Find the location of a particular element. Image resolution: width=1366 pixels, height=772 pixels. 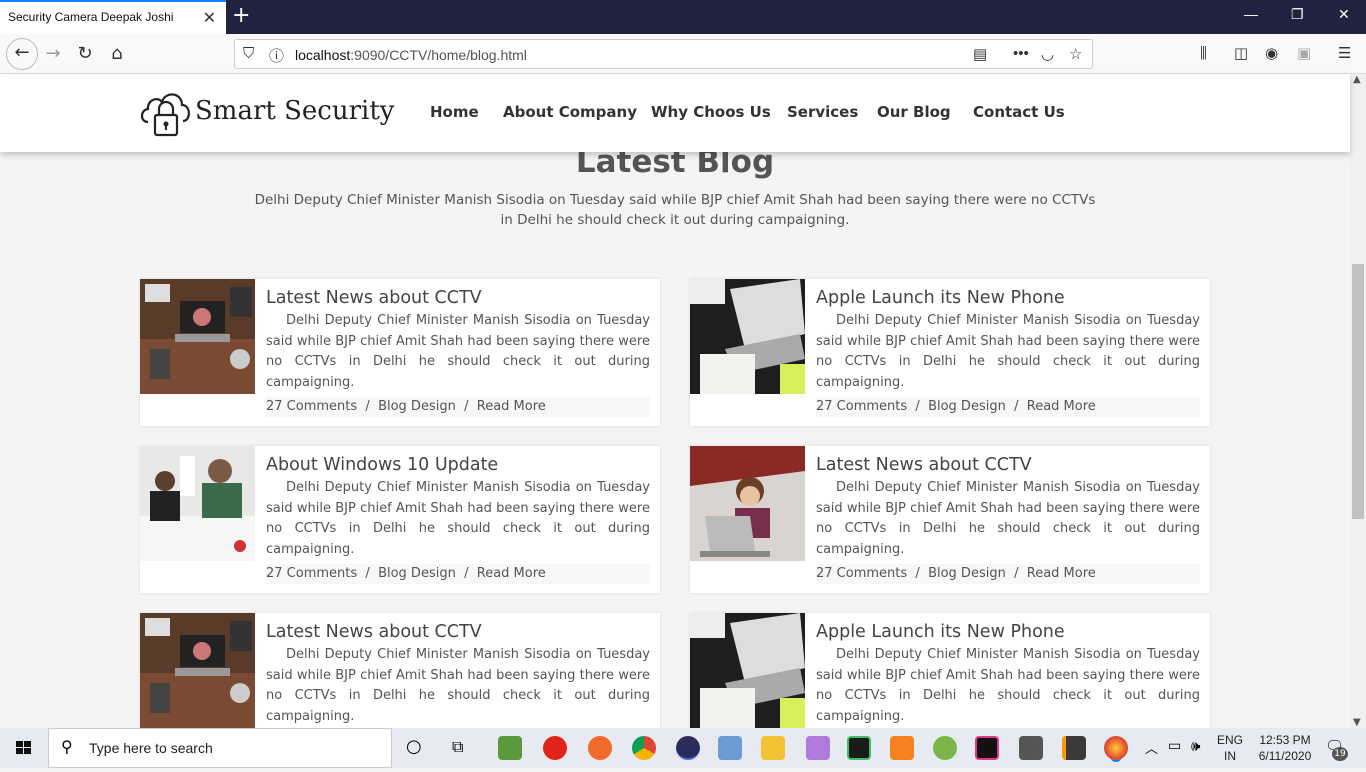

page-scrollbar: ▲ ▼ is located at coordinates (1358, 401).